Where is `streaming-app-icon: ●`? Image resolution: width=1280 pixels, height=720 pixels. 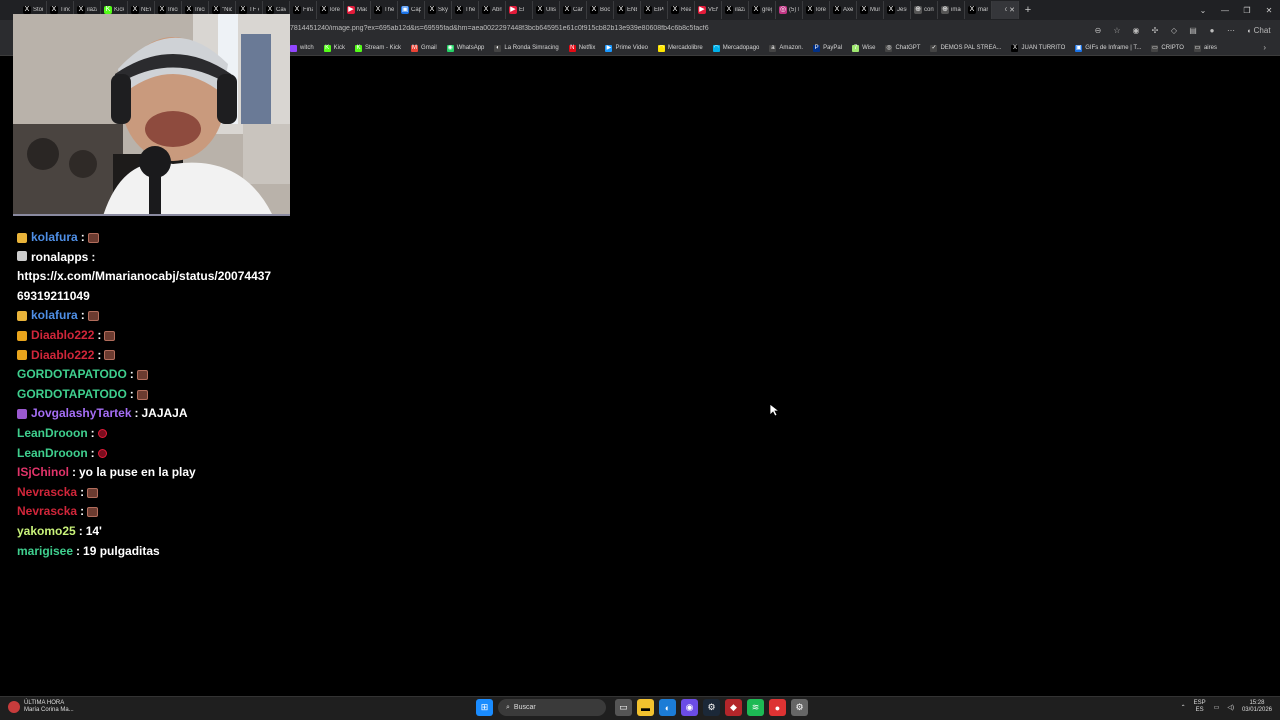 streaming-app-icon: ● is located at coordinates (777, 707).